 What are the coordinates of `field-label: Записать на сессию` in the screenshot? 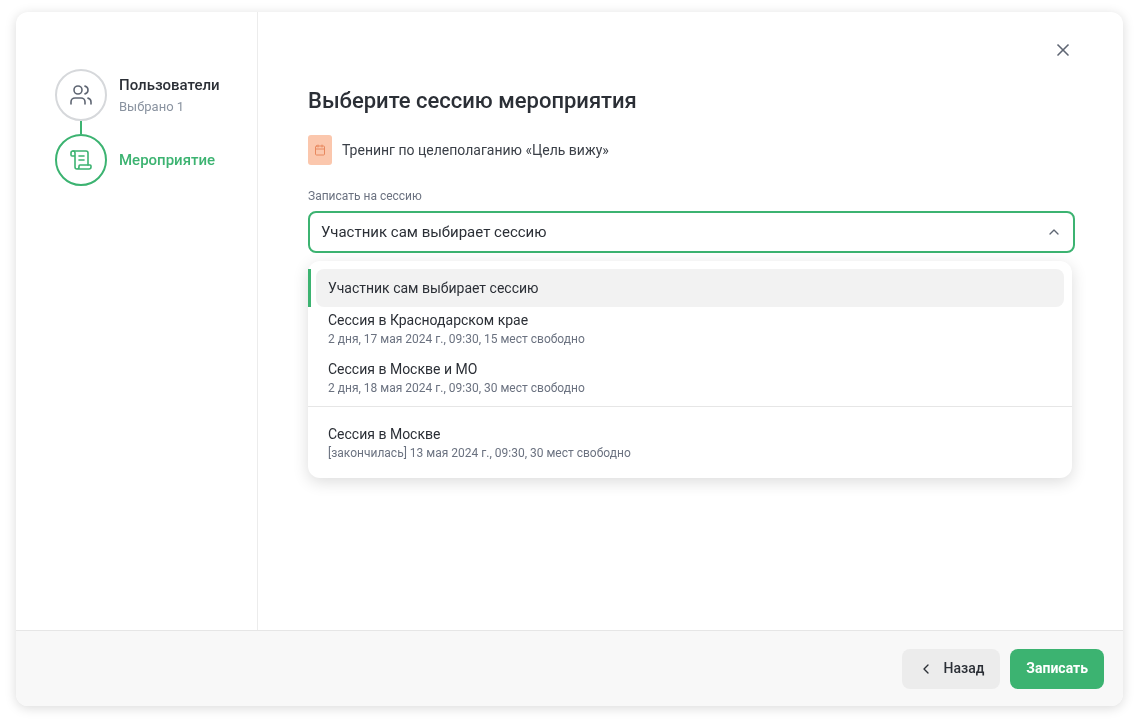 It's located at (365, 196).